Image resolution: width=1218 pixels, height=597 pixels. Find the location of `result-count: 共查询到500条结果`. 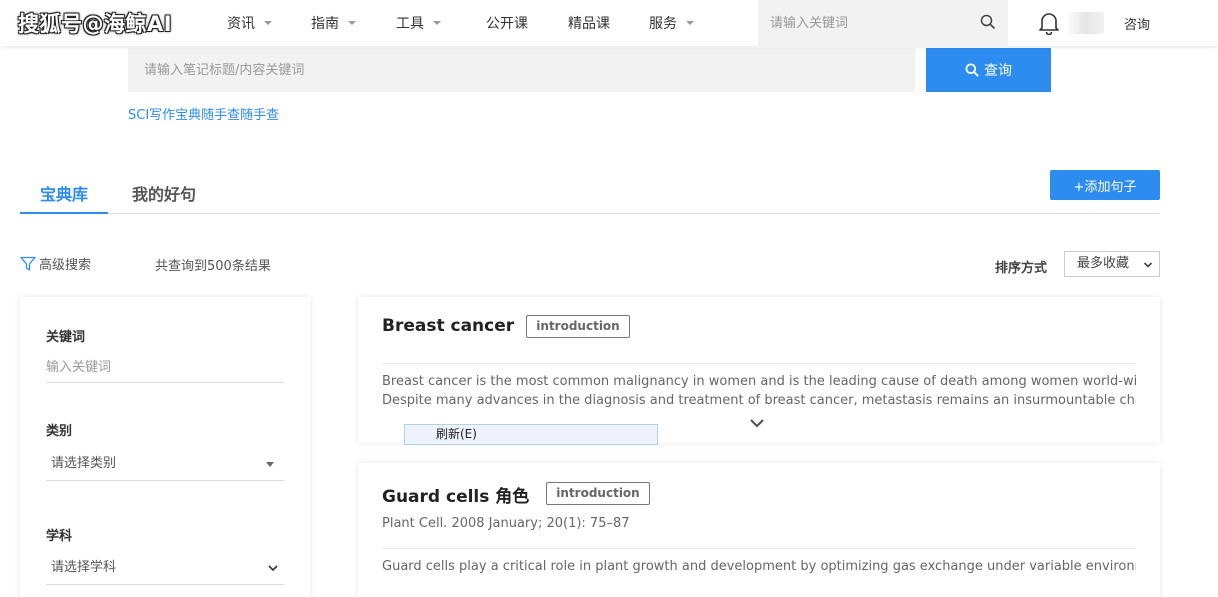

result-count: 共查询到500条结果 is located at coordinates (213, 266).